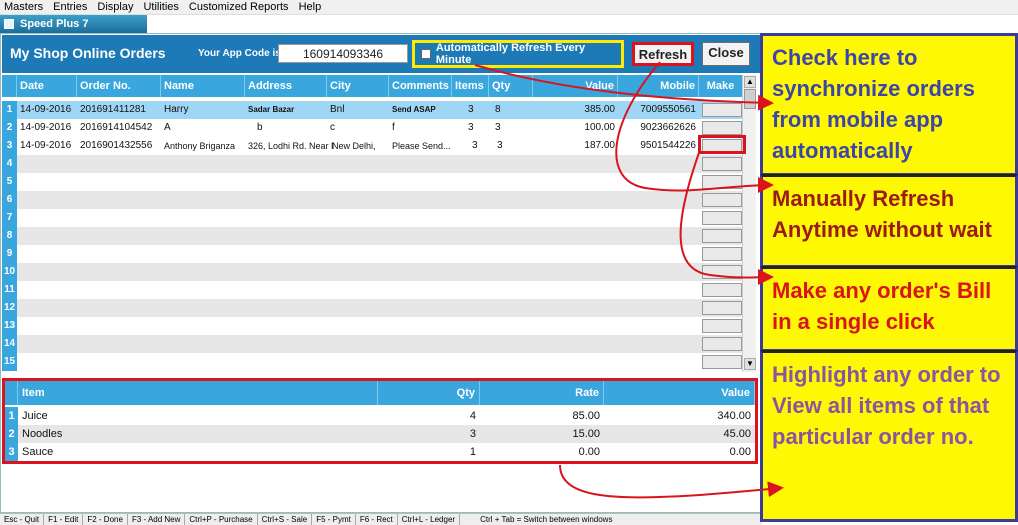 The height and width of the screenshot is (525, 1018). What do you see at coordinates (286, 86) in the screenshot?
I see `col-address: Address` at bounding box center [286, 86].